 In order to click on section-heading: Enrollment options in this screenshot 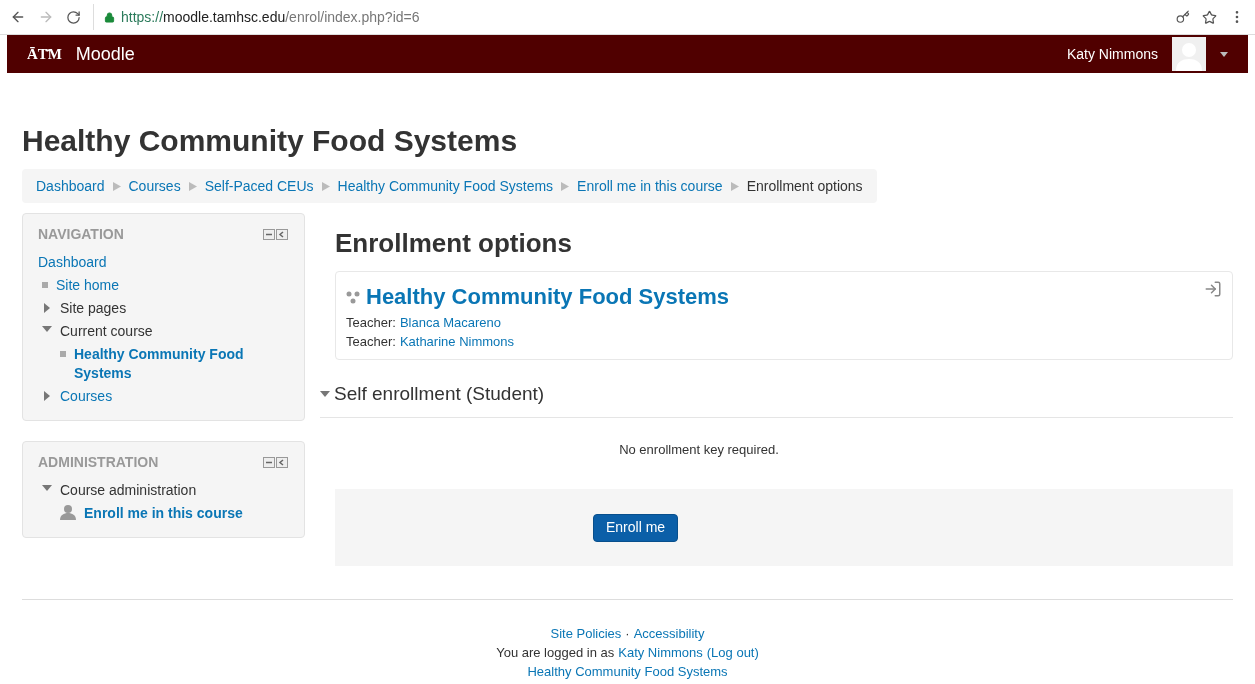, I will do `click(454, 243)`.